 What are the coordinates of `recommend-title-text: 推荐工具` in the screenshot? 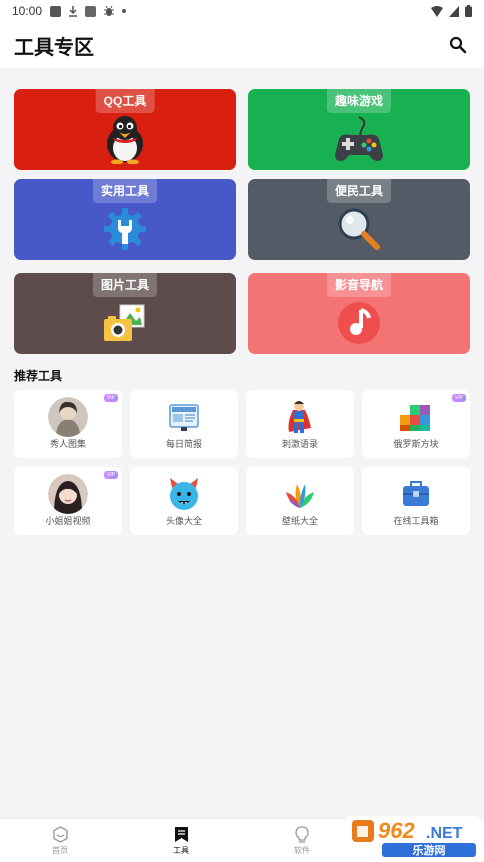 It's located at (38, 376).